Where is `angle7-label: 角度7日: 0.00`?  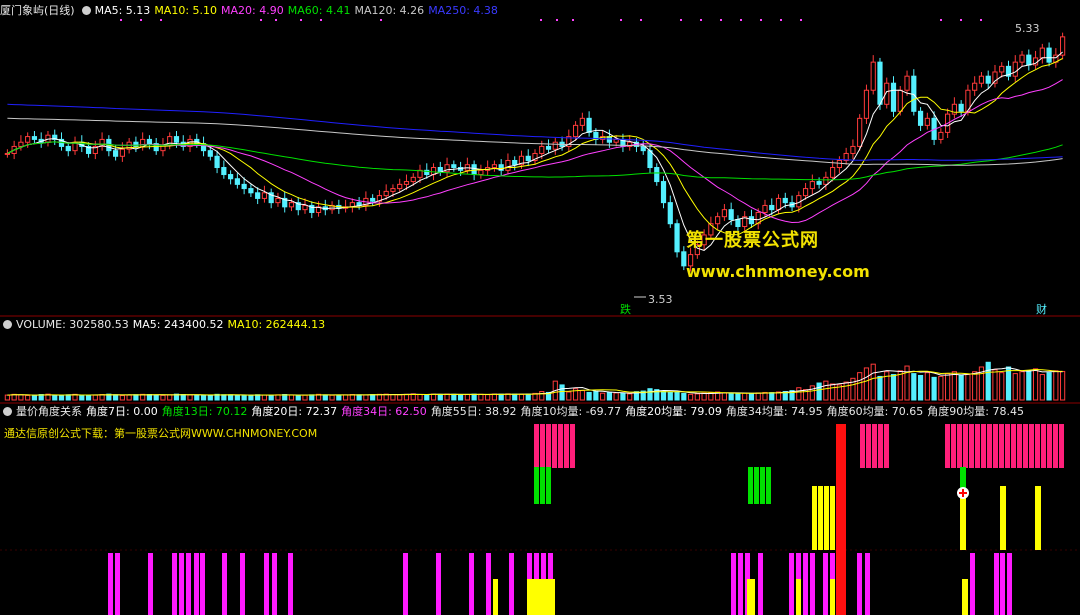 angle7-label: 角度7日: 0.00 is located at coordinates (122, 411).